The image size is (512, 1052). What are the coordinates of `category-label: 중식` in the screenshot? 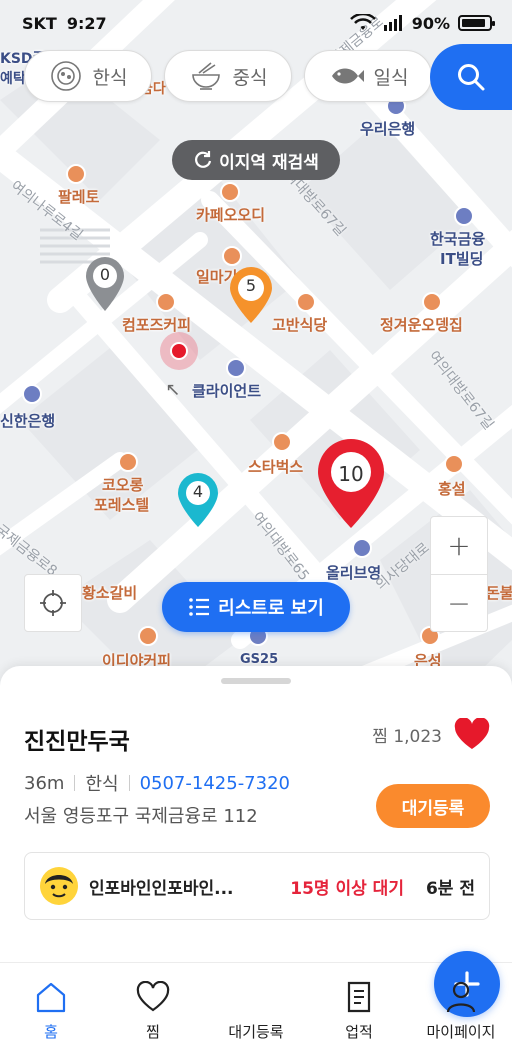 It's located at (250, 77).